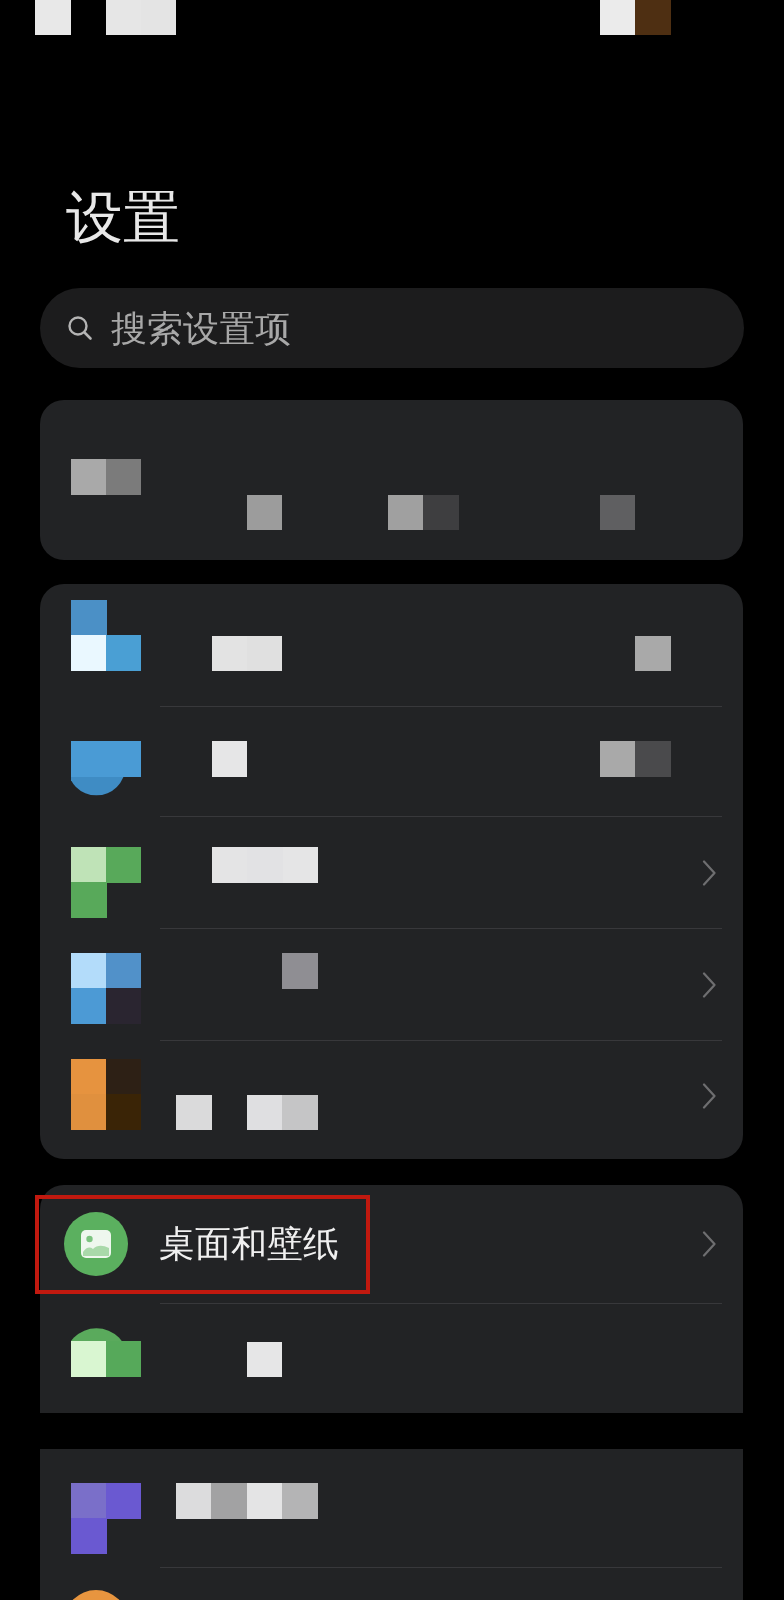 This screenshot has height=1600, width=784. What do you see at coordinates (80, 328) in the screenshot?
I see `search-icon` at bounding box center [80, 328].